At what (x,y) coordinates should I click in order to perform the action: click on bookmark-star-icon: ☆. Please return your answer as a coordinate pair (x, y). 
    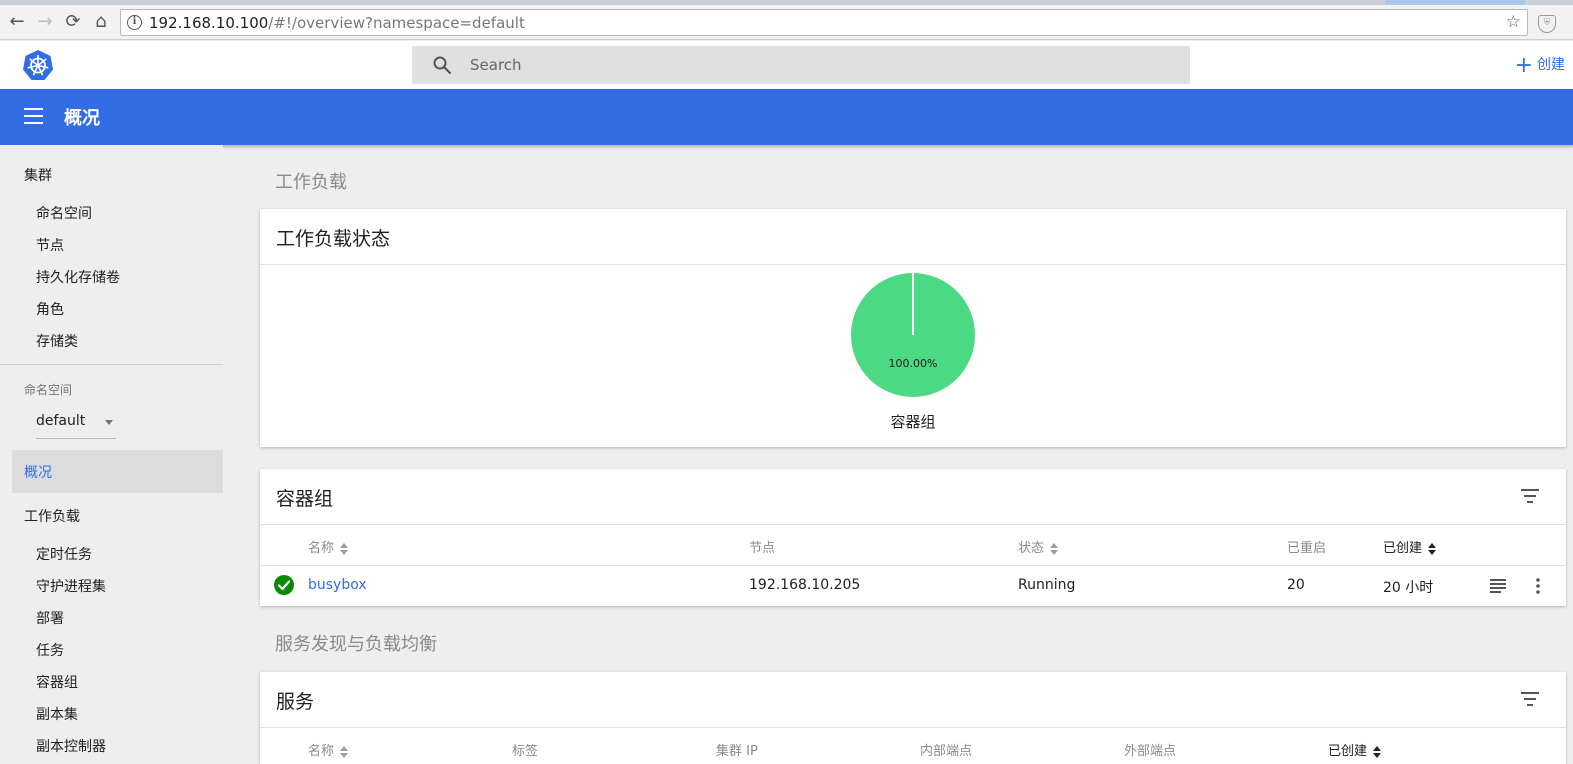
    Looking at the image, I should click on (1513, 22).